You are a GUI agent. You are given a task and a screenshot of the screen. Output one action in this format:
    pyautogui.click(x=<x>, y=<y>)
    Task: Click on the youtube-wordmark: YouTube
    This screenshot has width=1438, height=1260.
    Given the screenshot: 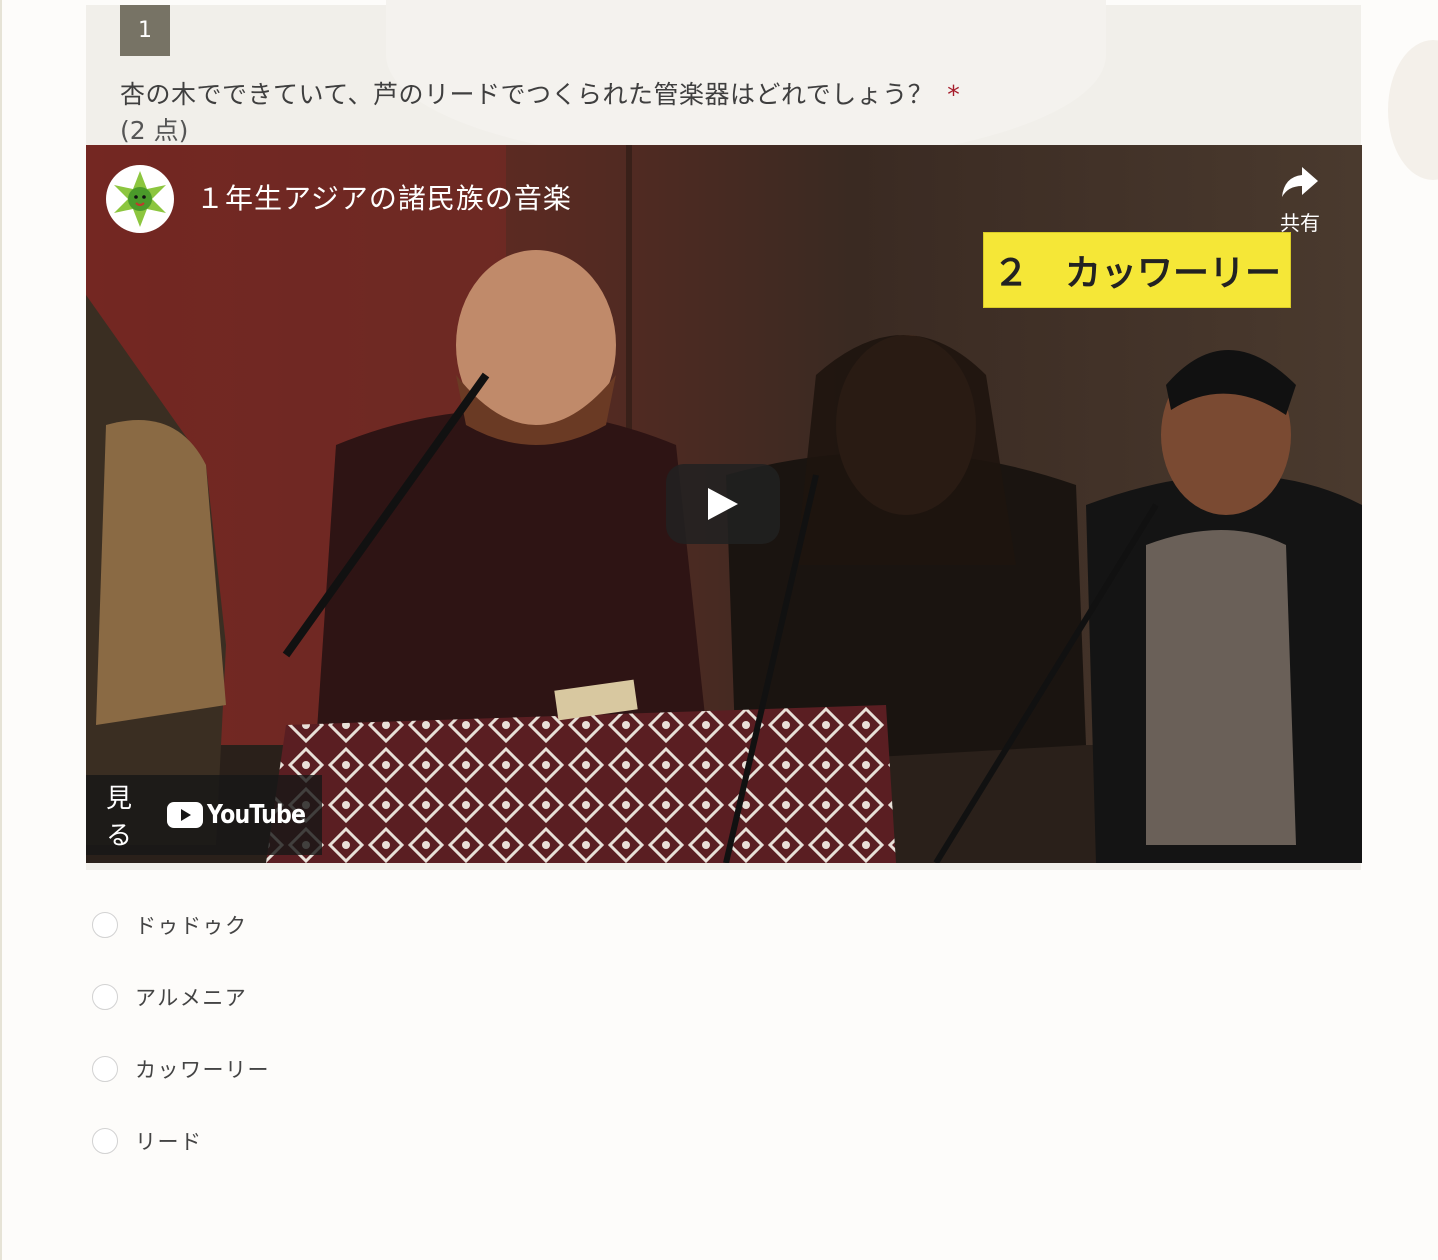 What is the action you would take?
    pyautogui.click(x=256, y=815)
    